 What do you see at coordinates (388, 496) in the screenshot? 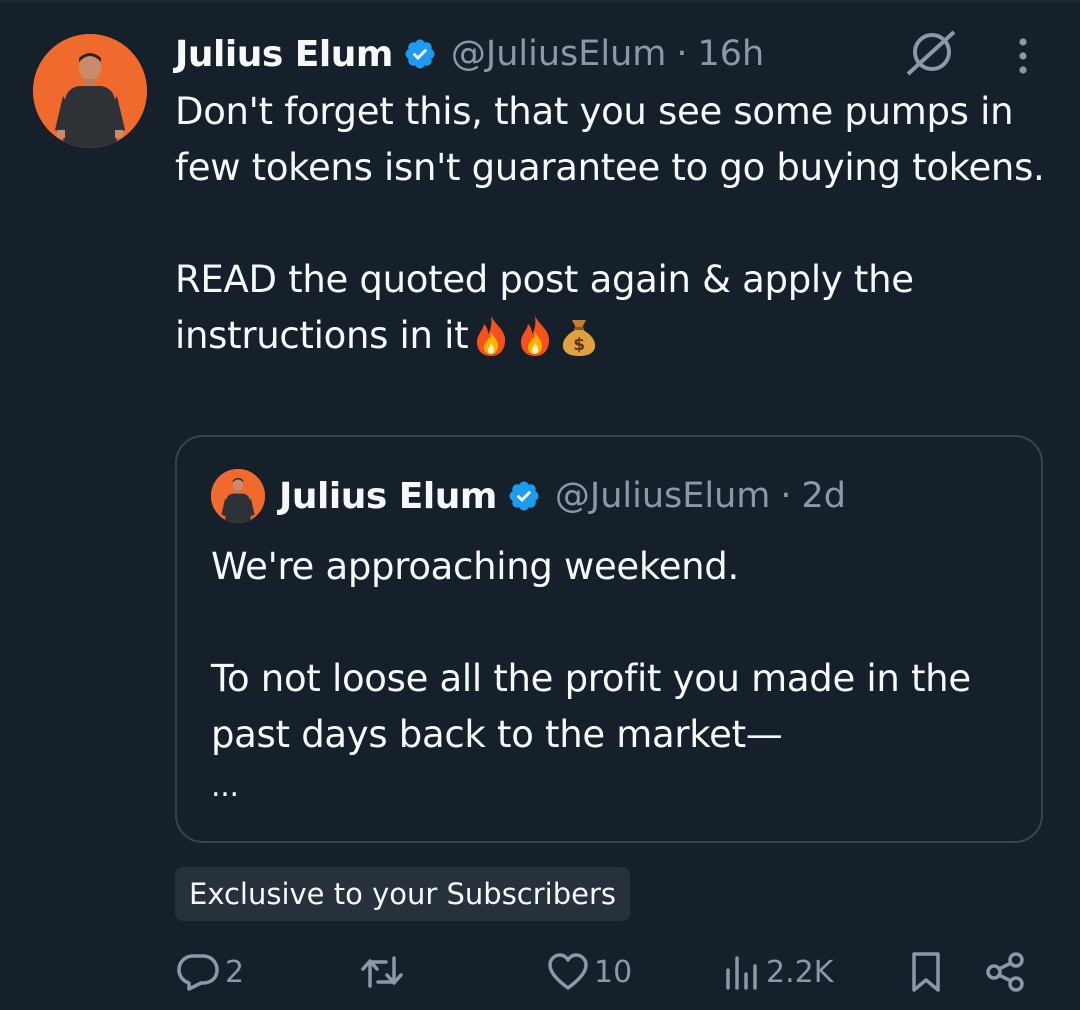
I see `quoted-author-name: Julius Elum` at bounding box center [388, 496].